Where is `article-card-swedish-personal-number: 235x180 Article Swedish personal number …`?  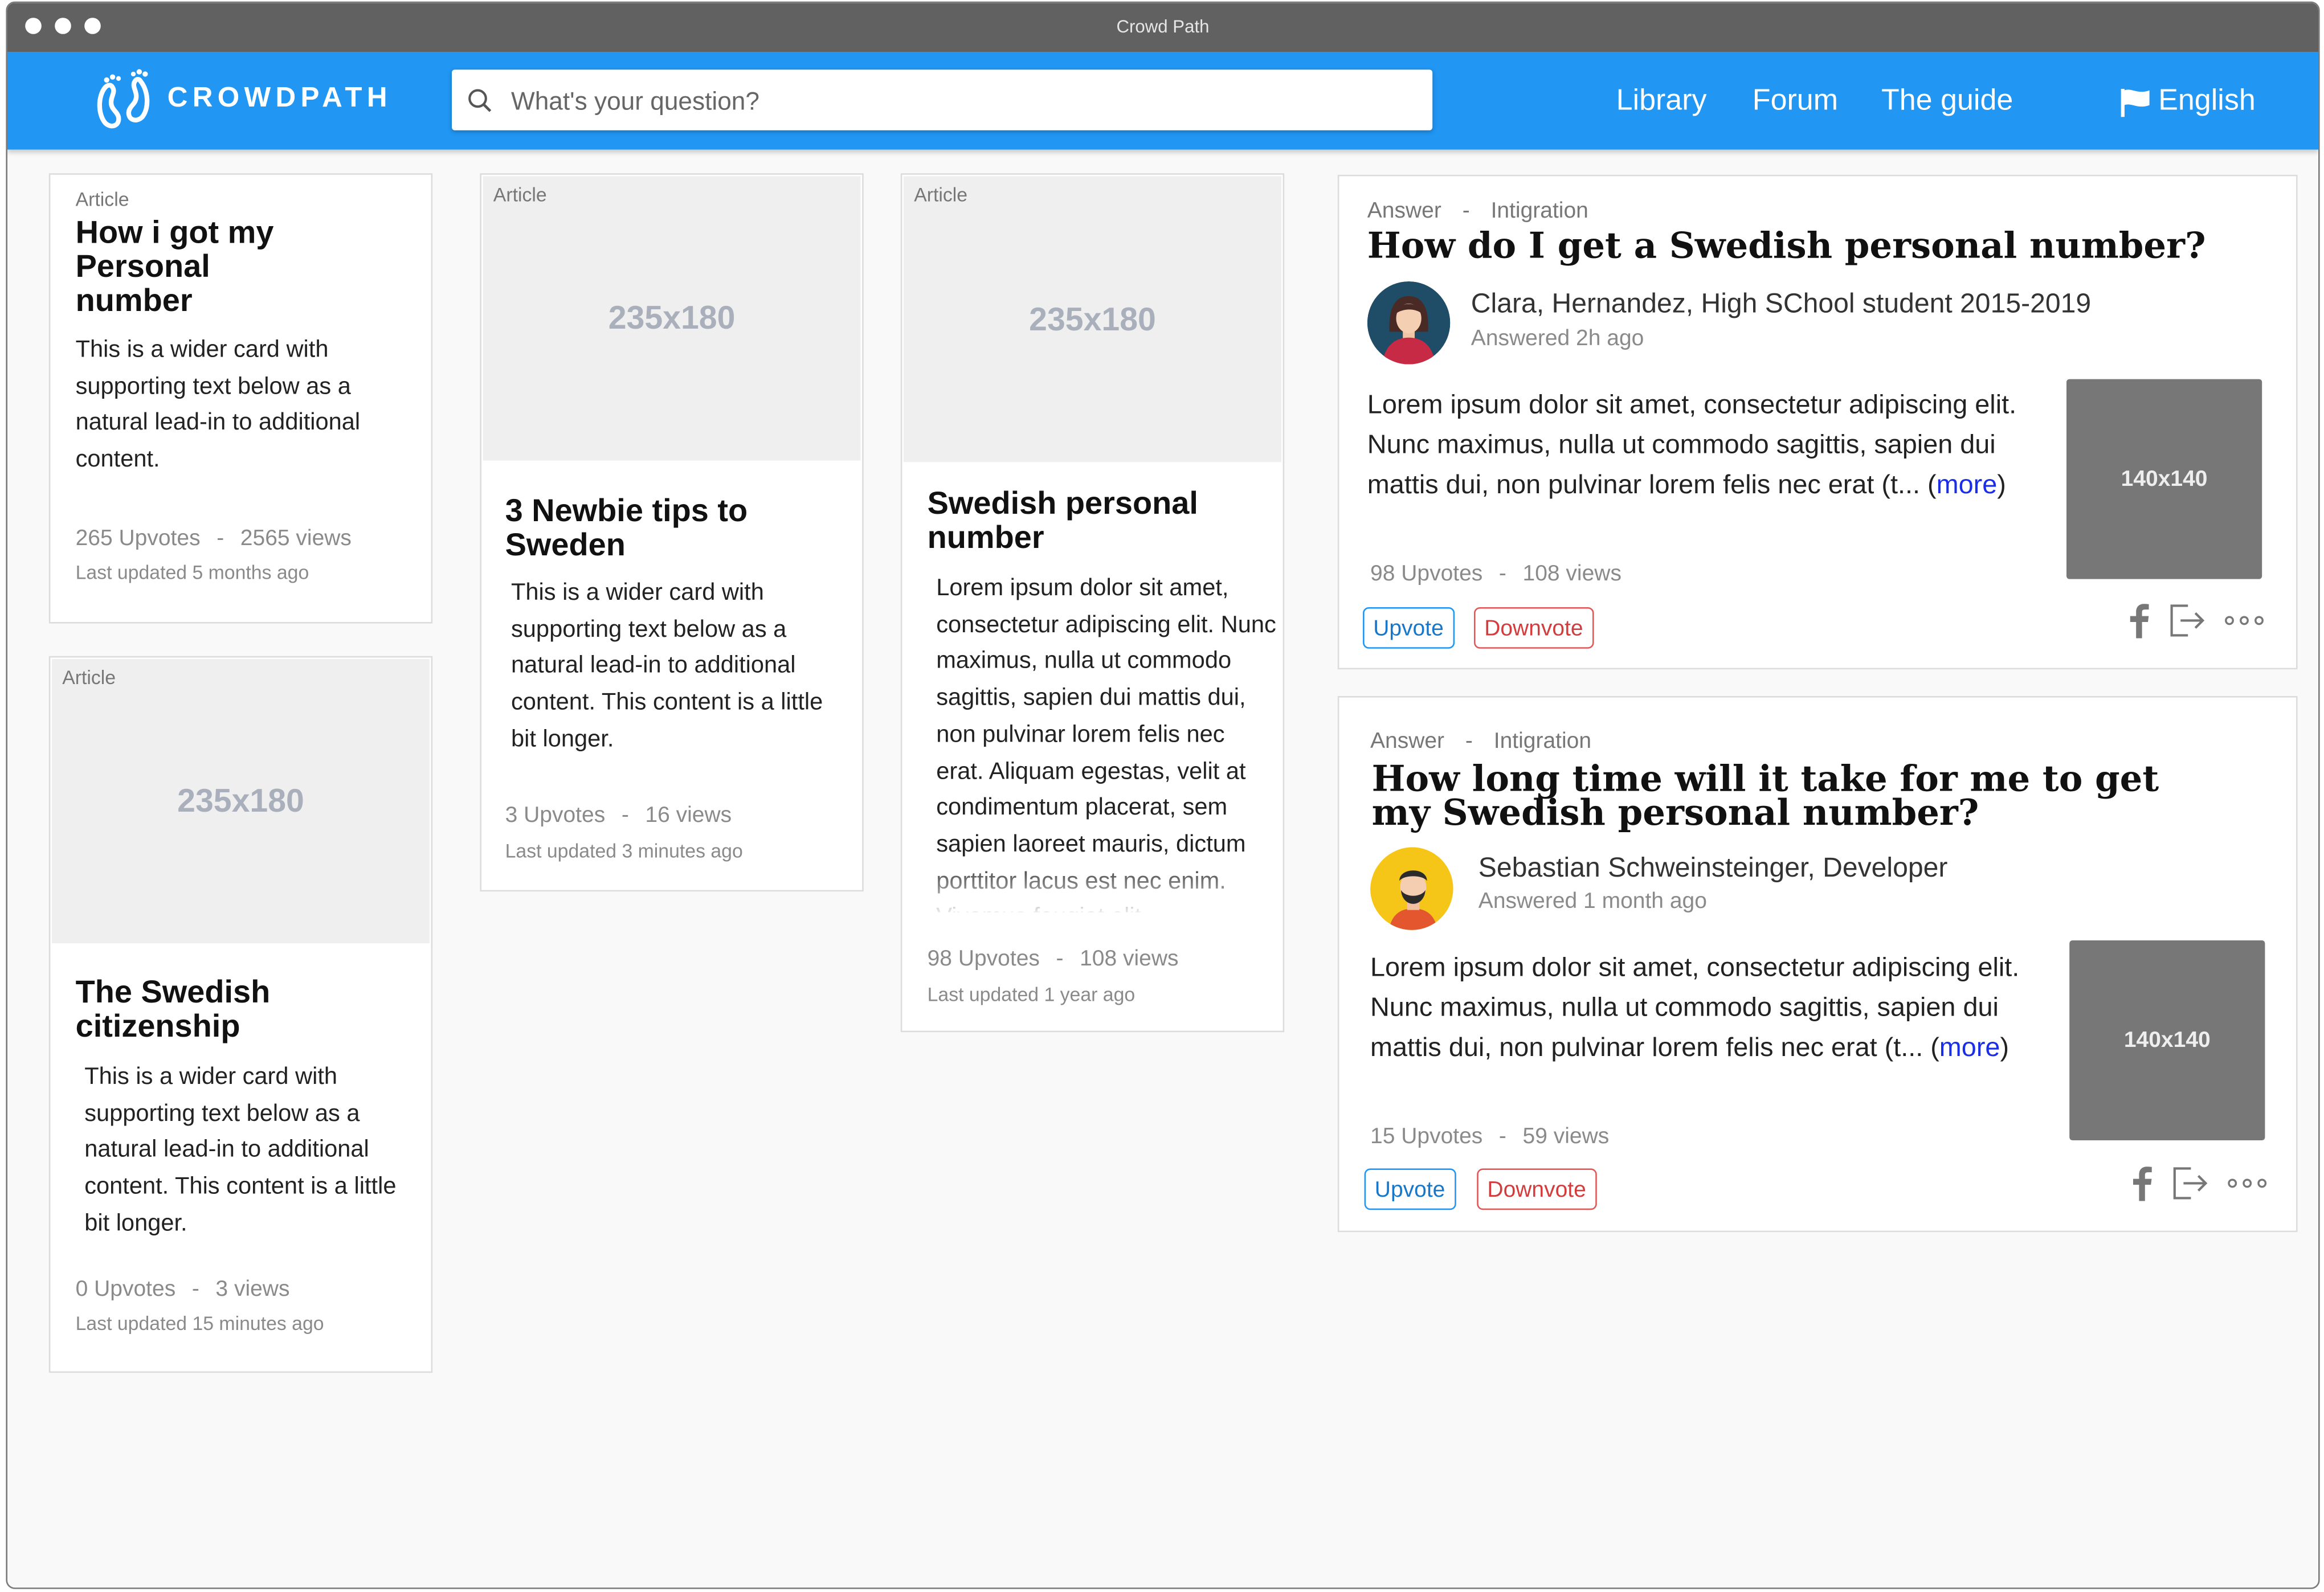 article-card-swedish-personal-number: 235x180 Article Swedish personal number … is located at coordinates (1092, 603).